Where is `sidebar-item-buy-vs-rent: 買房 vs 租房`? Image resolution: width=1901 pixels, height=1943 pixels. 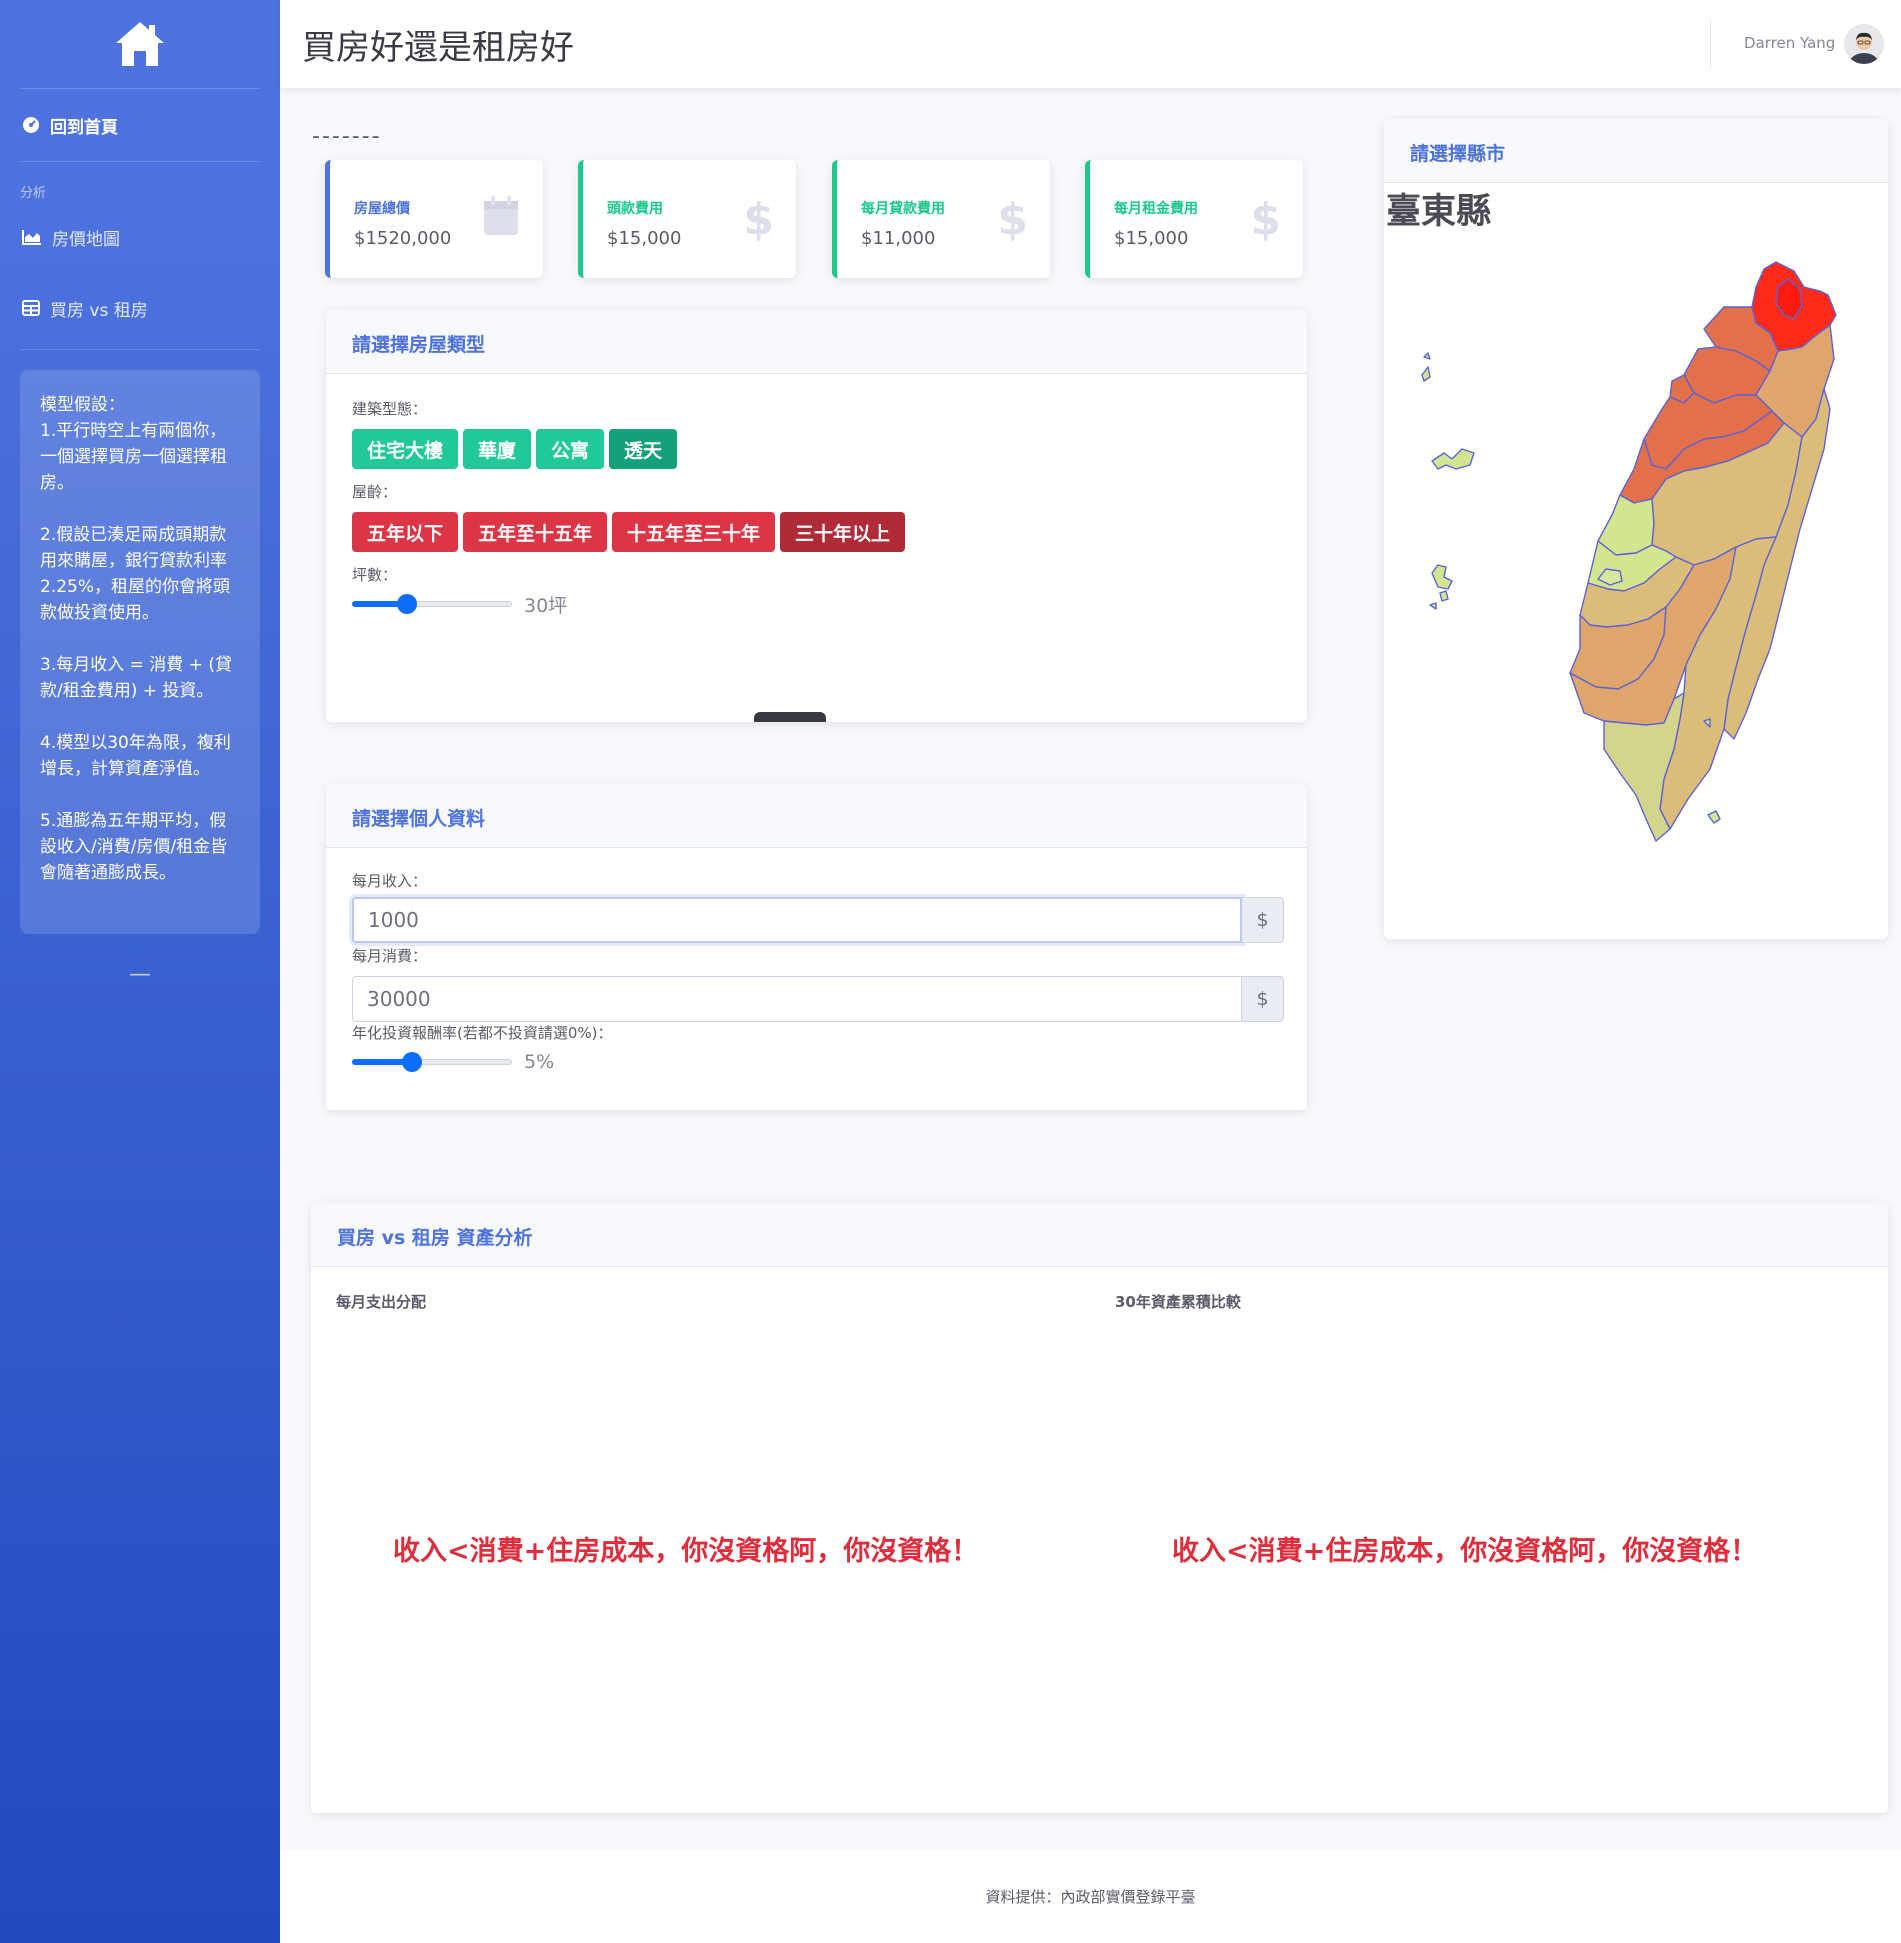 sidebar-item-buy-vs-rent: 買房 vs 租房 is located at coordinates (140, 308).